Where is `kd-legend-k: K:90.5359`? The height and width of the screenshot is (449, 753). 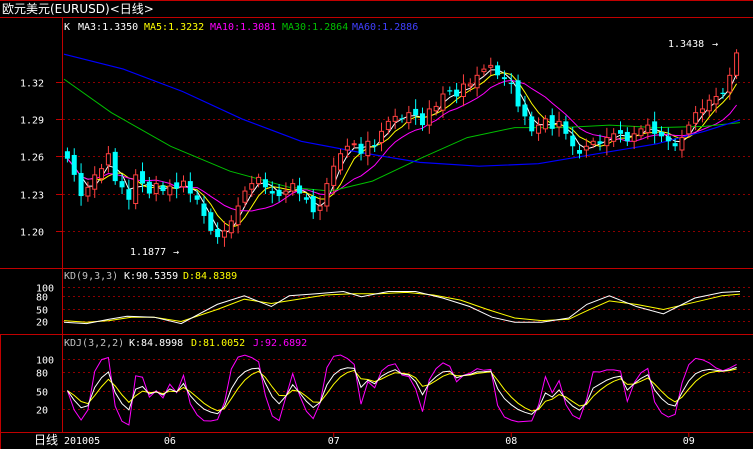
kd-legend-k: K:90.5359 is located at coordinates (151, 276).